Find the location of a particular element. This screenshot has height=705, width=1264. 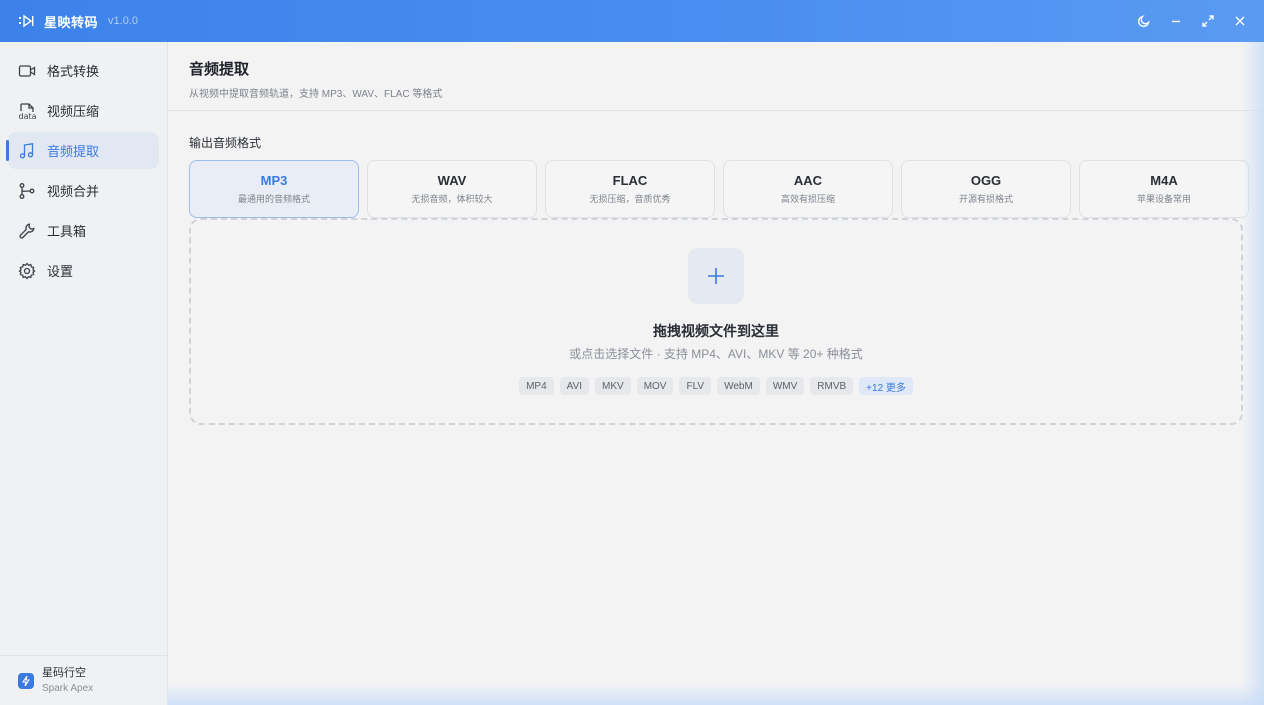

sidebar-item-label: 格式转换 is located at coordinates (73, 71).